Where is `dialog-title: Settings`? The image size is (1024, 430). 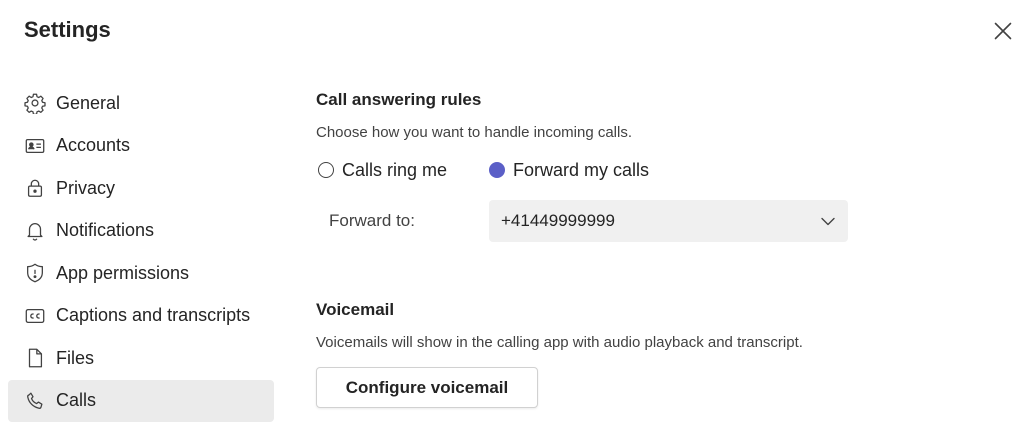
dialog-title: Settings is located at coordinates (67, 29).